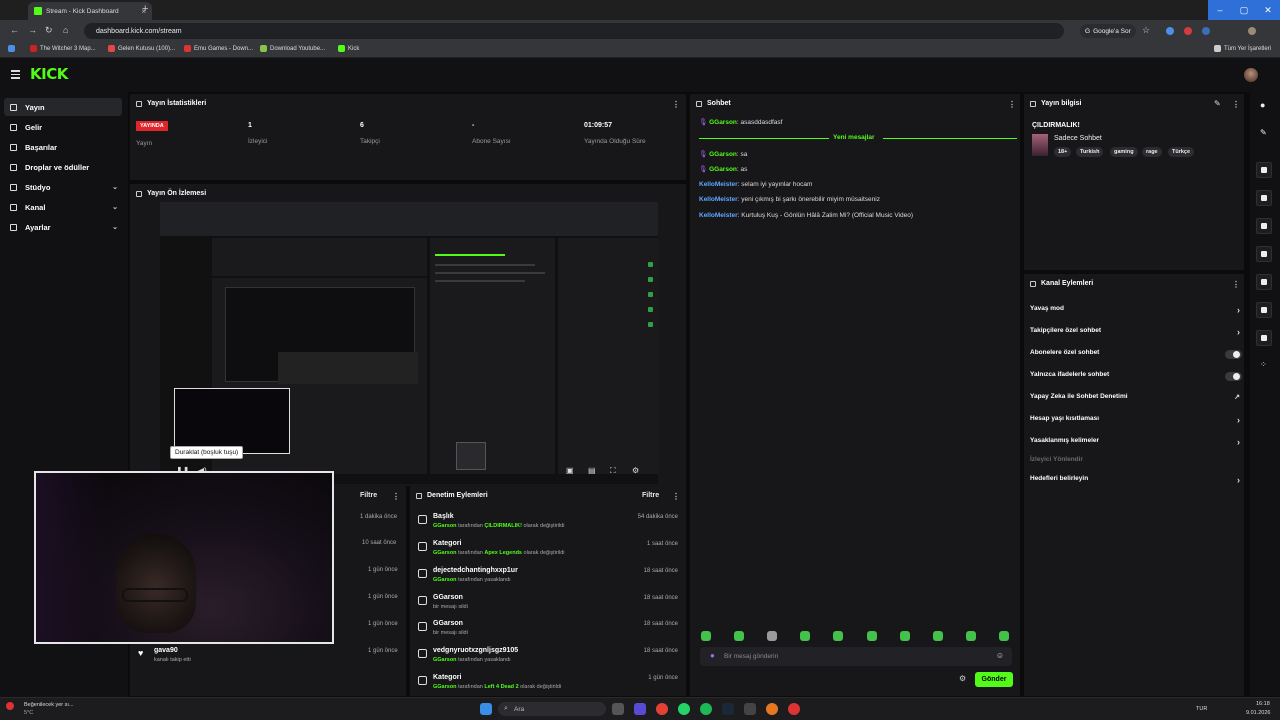 This screenshot has width=1280, height=720. Describe the element at coordinates (1136, 422) in the screenshot. I see `action-account-age-restriction: Hesap yaşı kısıtlaması ›` at that location.